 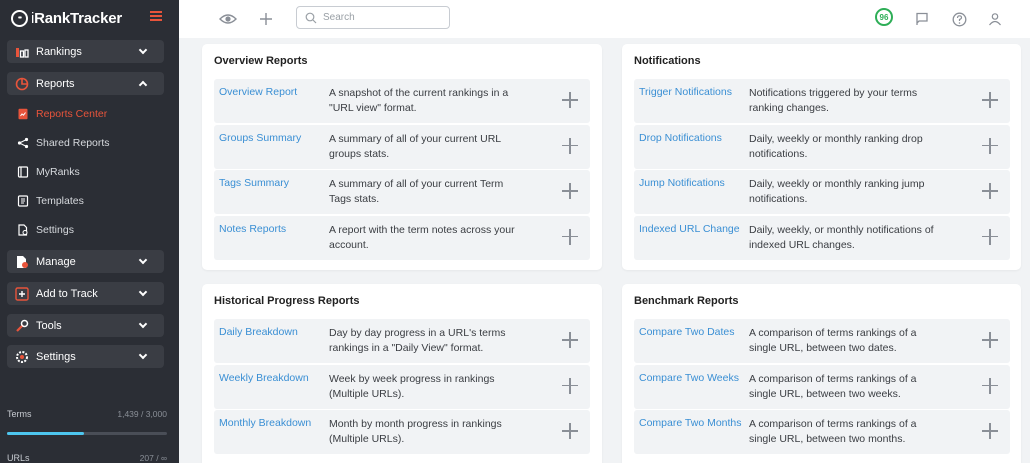 What do you see at coordinates (19, 18) in the screenshot?
I see `logo-icon: ••` at bounding box center [19, 18].